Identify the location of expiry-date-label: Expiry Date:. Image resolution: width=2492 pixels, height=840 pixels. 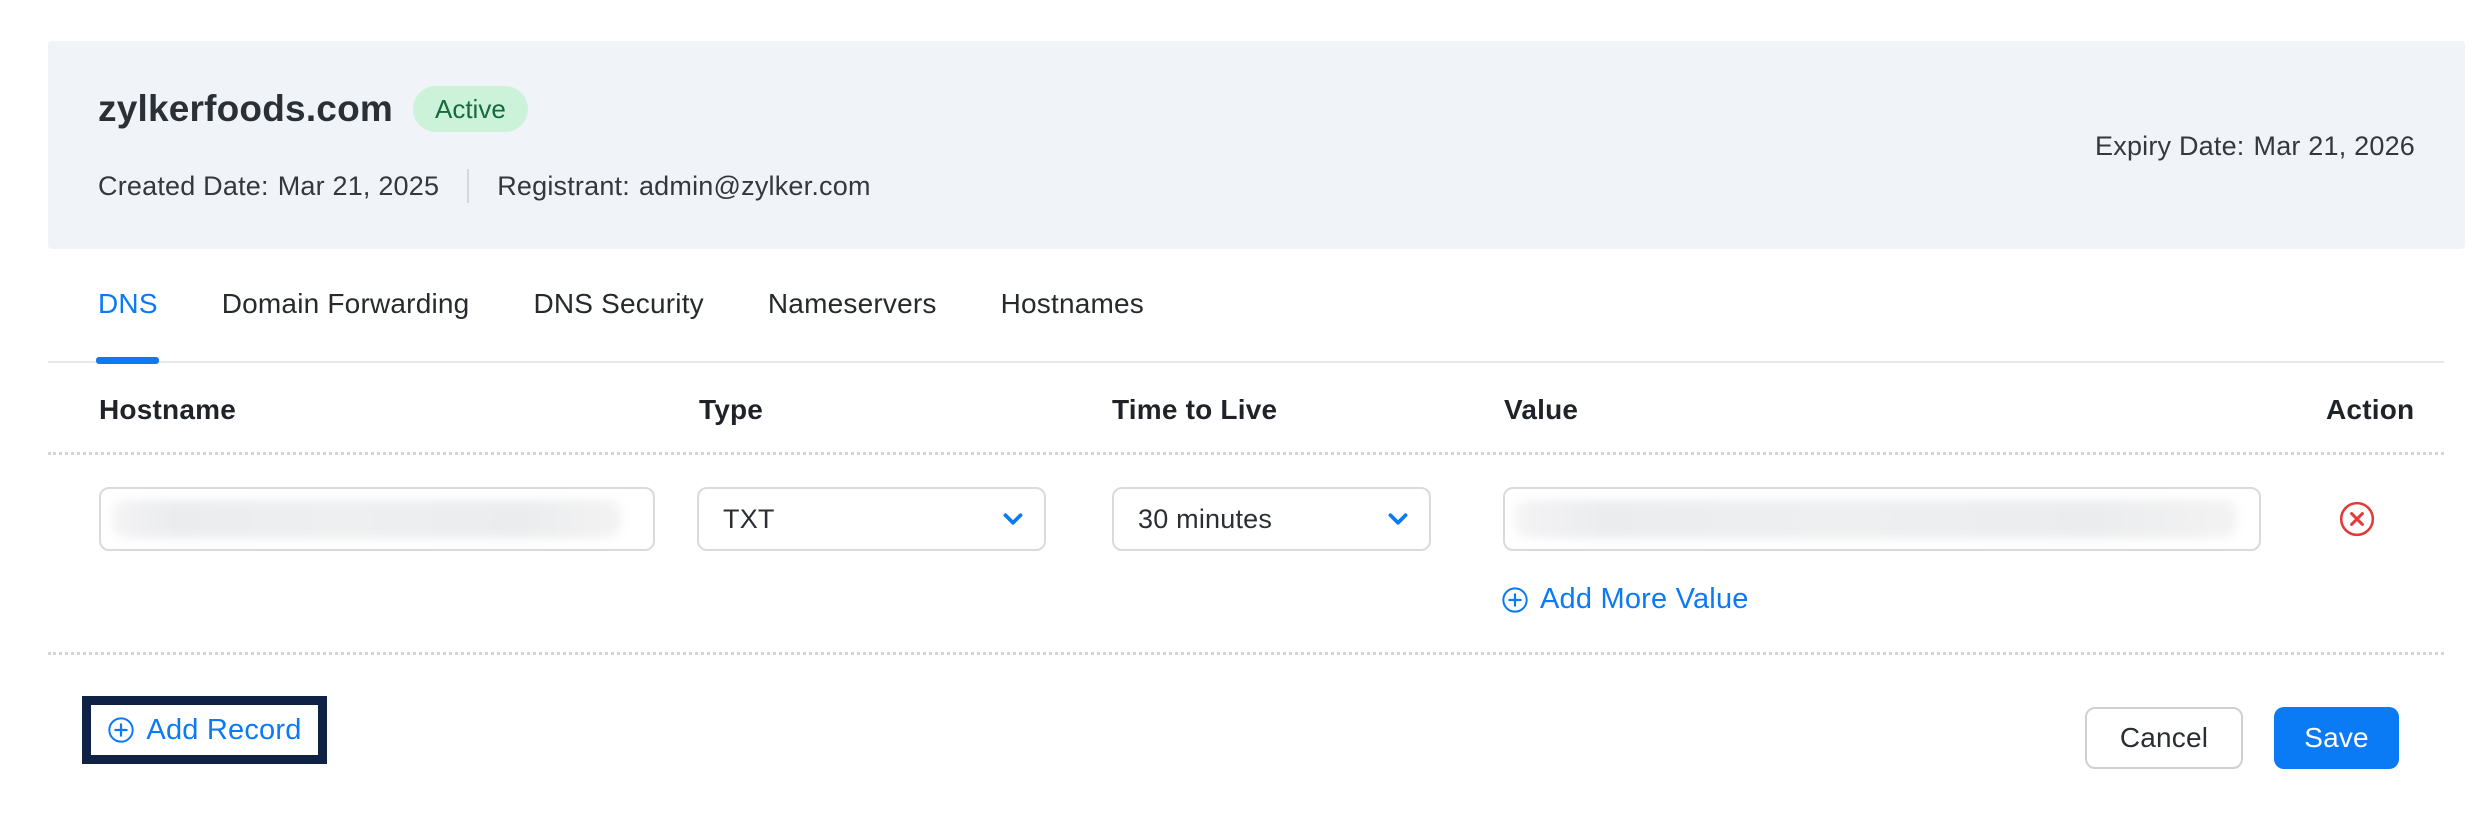
(2170, 146).